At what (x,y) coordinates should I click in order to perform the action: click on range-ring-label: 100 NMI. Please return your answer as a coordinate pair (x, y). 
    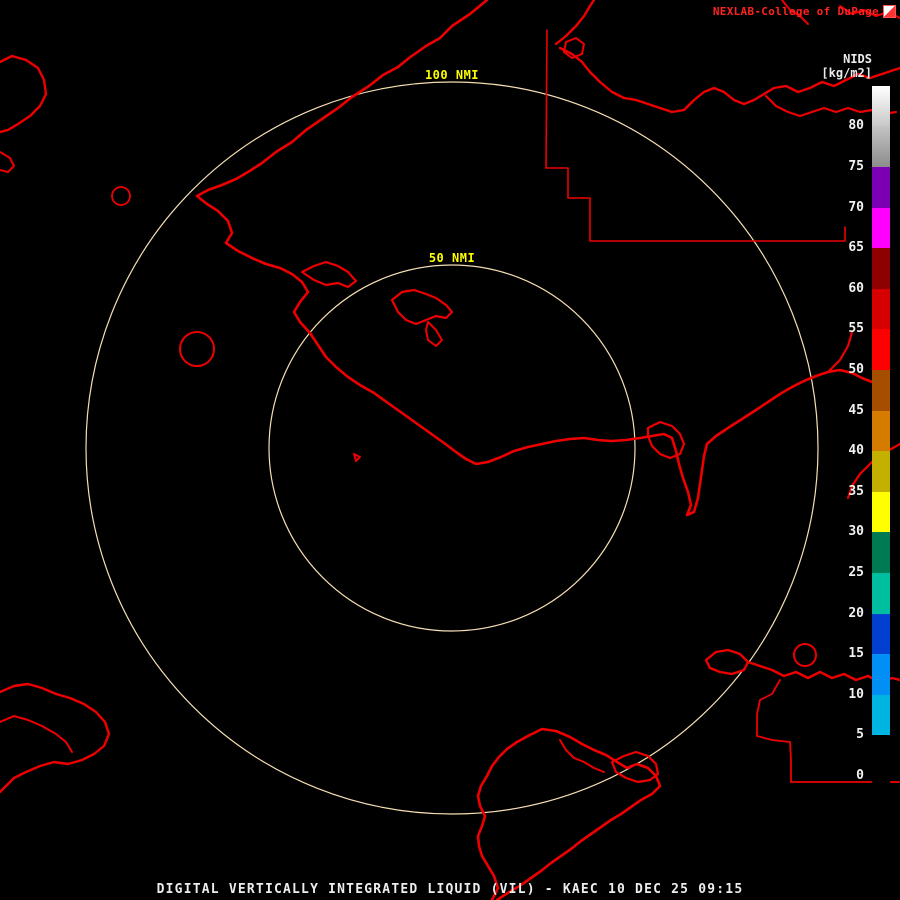
    Looking at the image, I should click on (452, 75).